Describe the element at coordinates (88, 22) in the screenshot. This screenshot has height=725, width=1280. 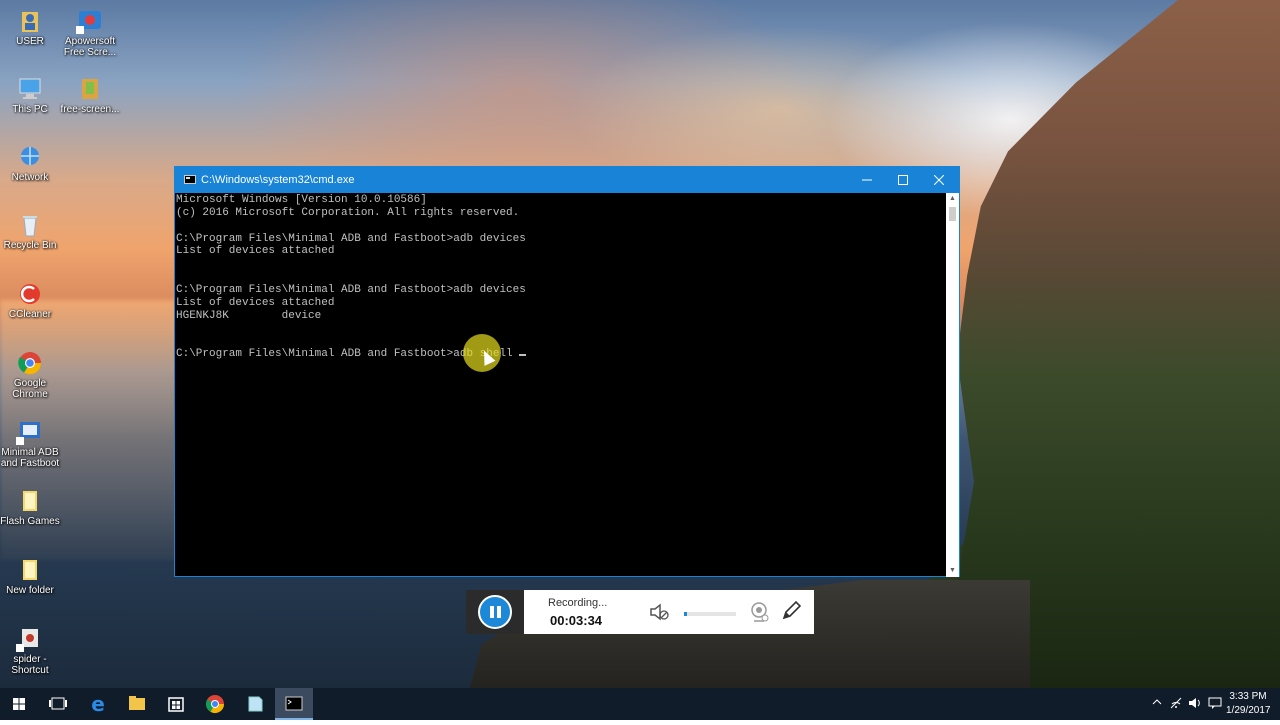
I see `apowersoft-icon` at that location.